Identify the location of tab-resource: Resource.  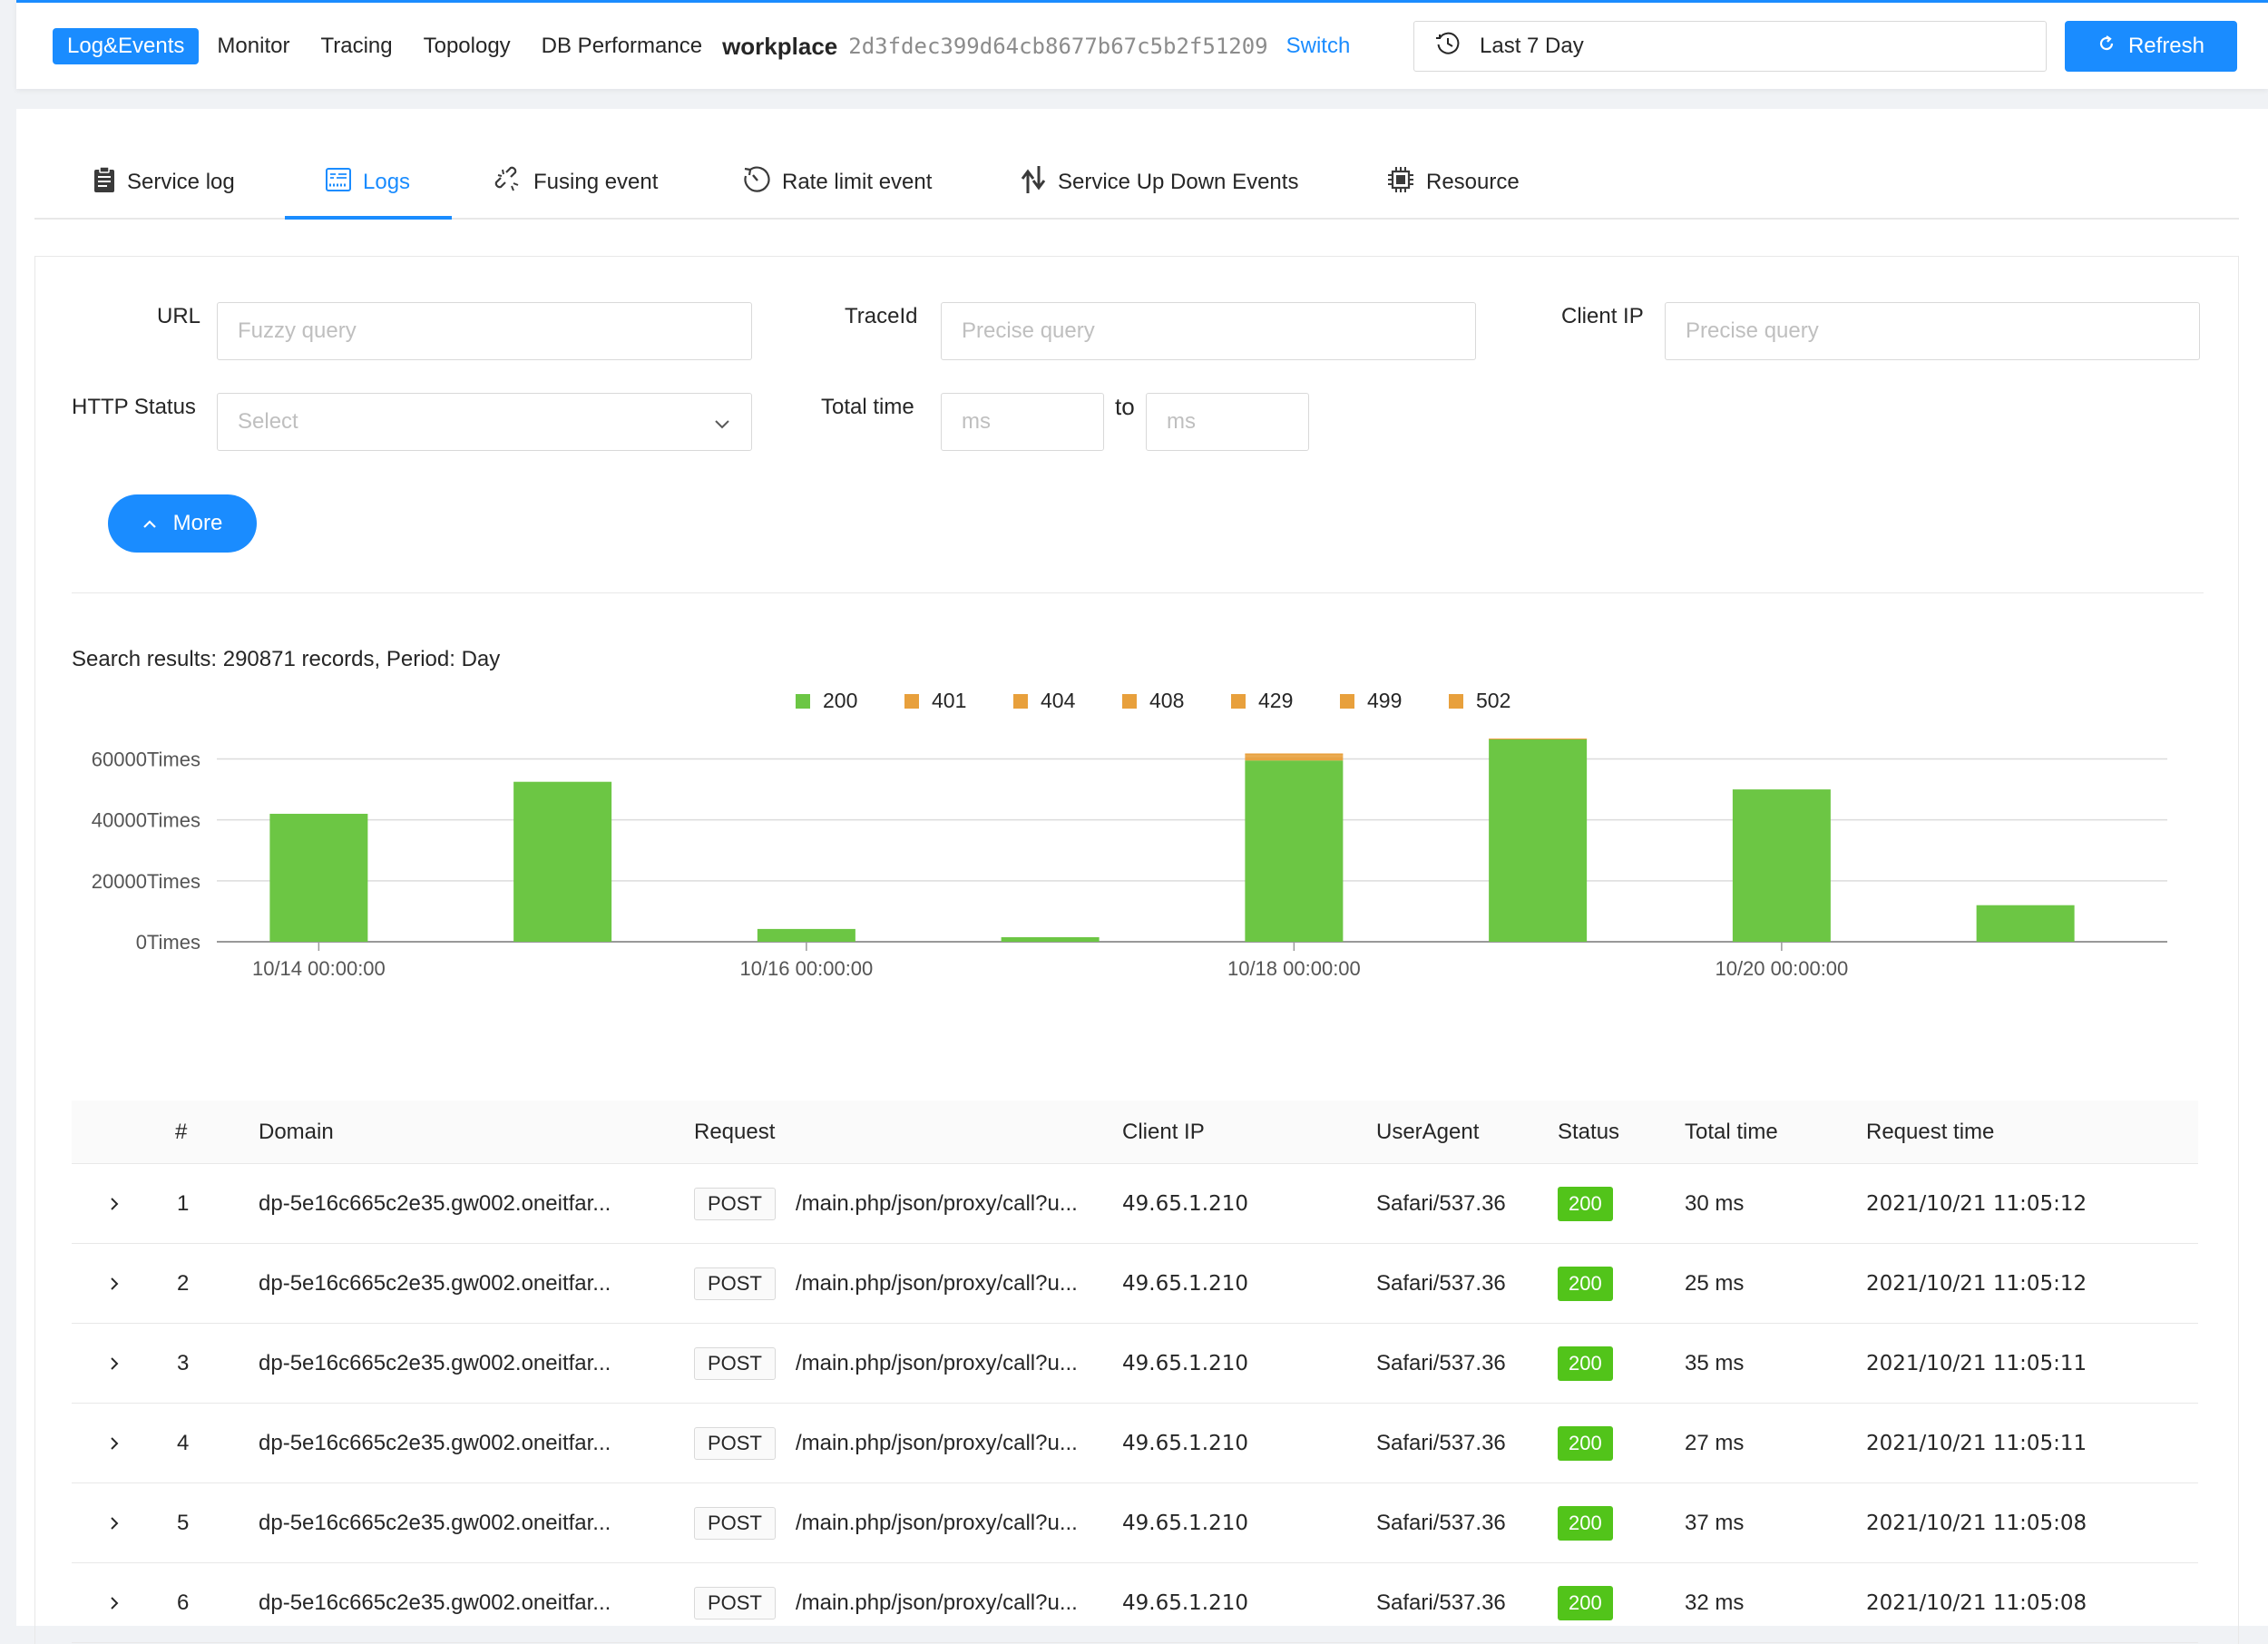
(1453, 182).